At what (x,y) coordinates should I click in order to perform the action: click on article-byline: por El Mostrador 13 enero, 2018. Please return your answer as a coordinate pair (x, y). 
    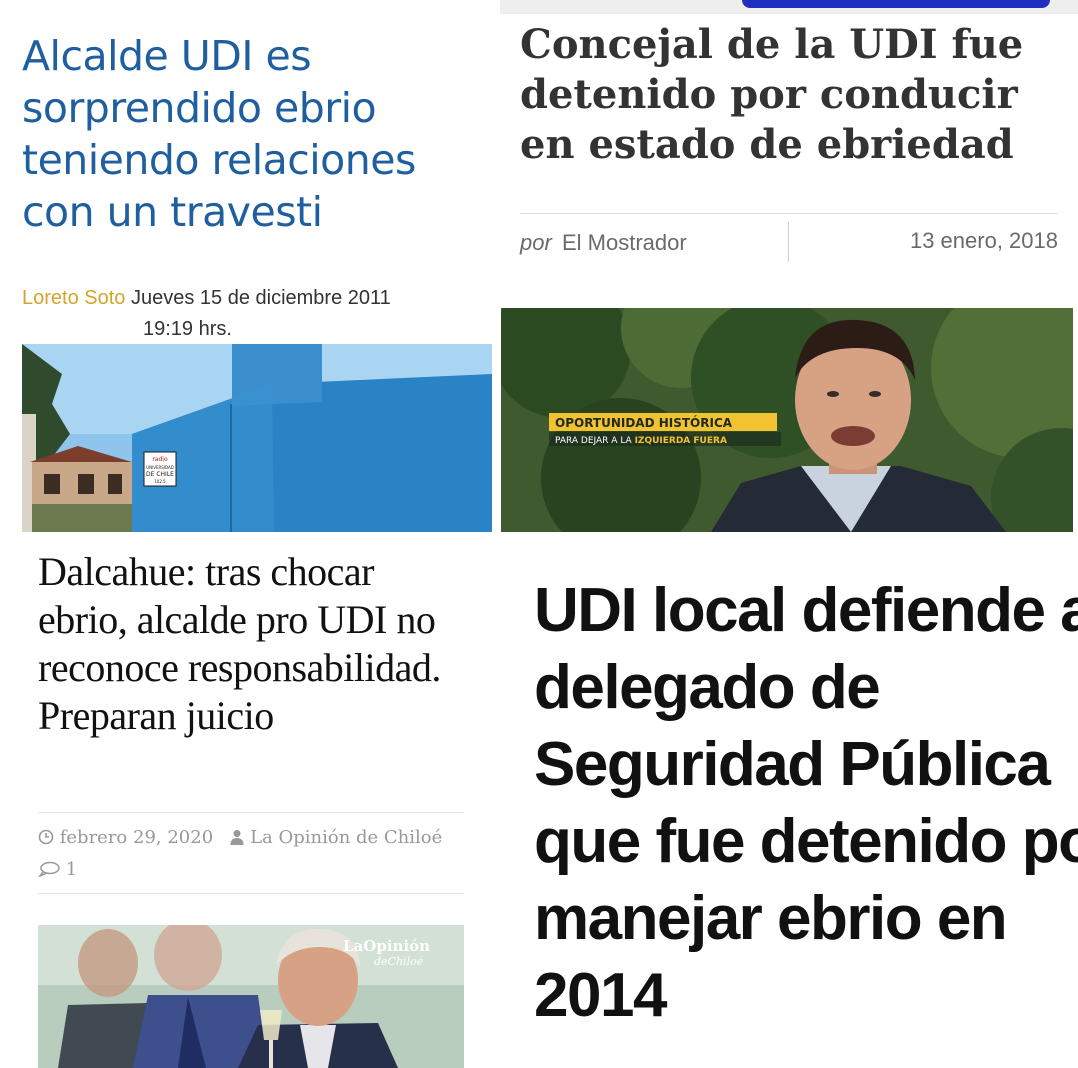
    Looking at the image, I should click on (789, 242).